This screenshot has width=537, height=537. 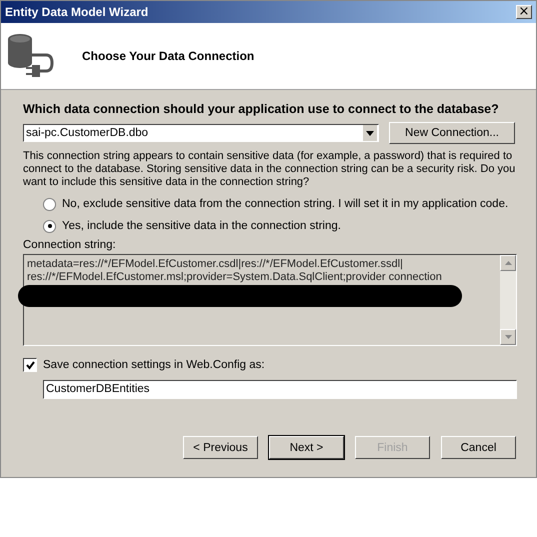 What do you see at coordinates (76, 12) in the screenshot?
I see `window-title: Entity Data Model Wizard` at bounding box center [76, 12].